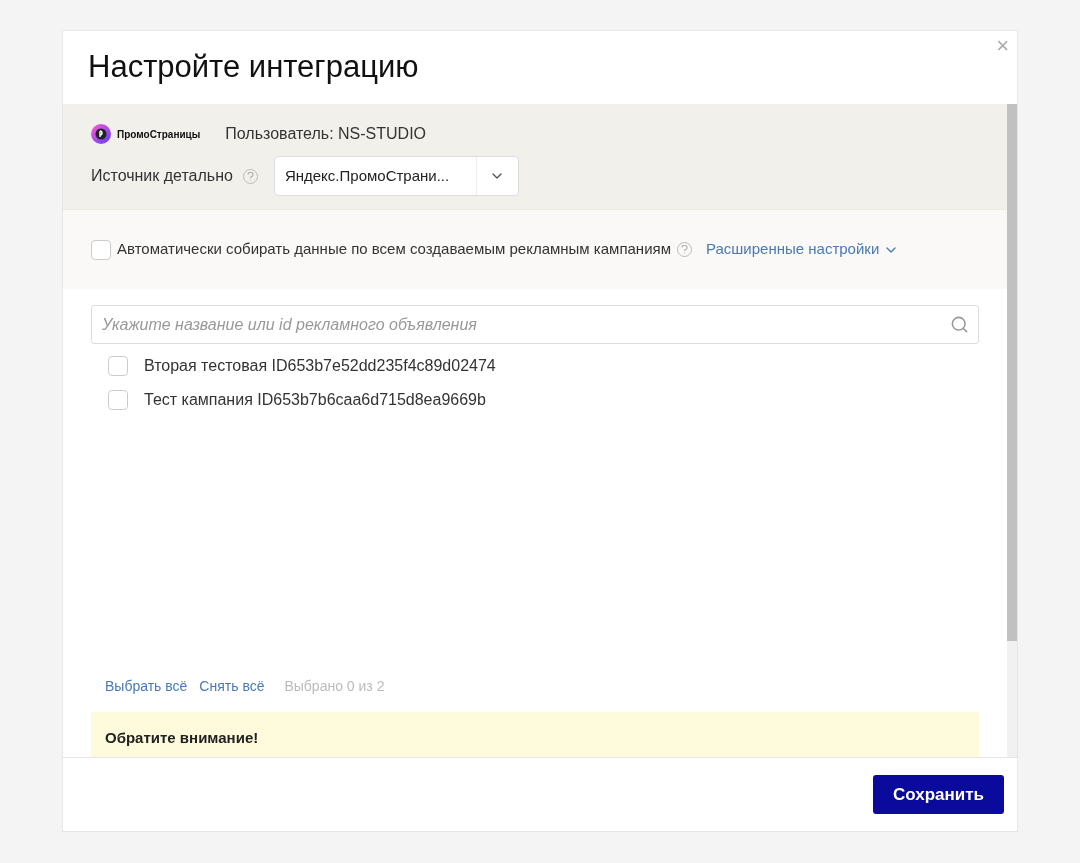  I want to click on campaign-label: Тест кампания ID653b7b6caa6d715d8ea9669b, so click(315, 400).